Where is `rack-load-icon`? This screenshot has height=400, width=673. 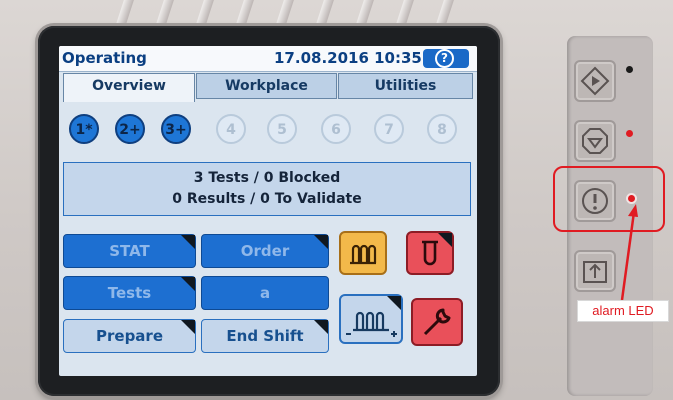 rack-load-icon is located at coordinates (371, 324).